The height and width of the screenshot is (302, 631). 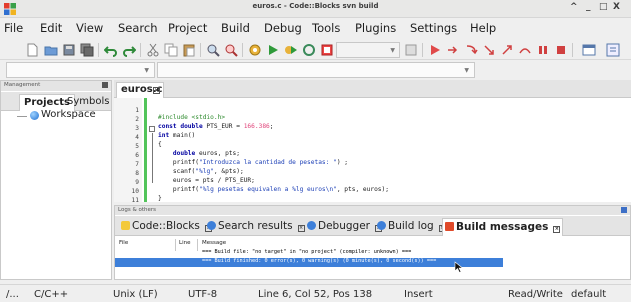 What do you see at coordinates (69, 50) in the screenshot?
I see `save-icon` at bounding box center [69, 50].